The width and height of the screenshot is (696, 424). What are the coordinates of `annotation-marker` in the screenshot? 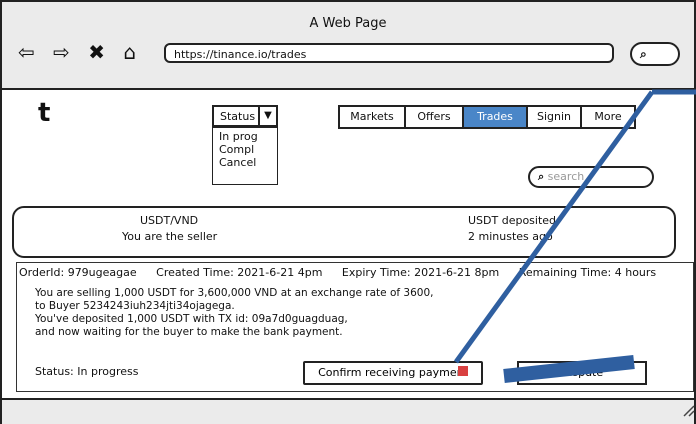 It's located at (463, 371).